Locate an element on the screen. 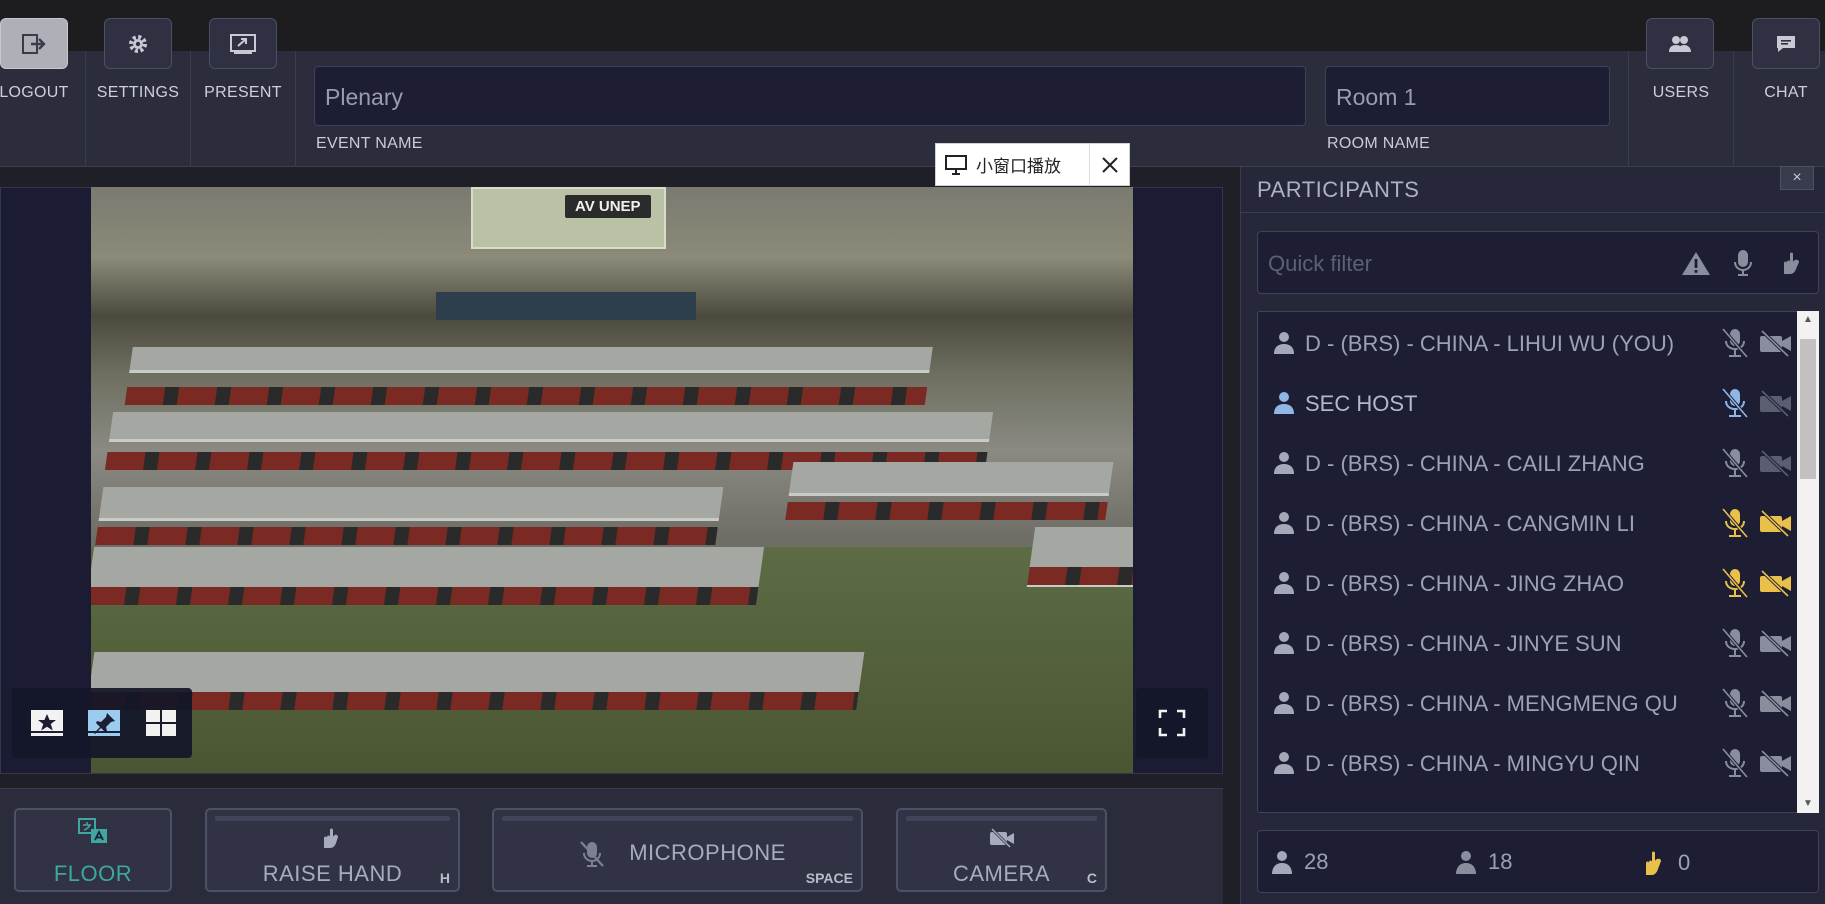 The image size is (1825, 904). pin-icon is located at coordinates (104, 723).